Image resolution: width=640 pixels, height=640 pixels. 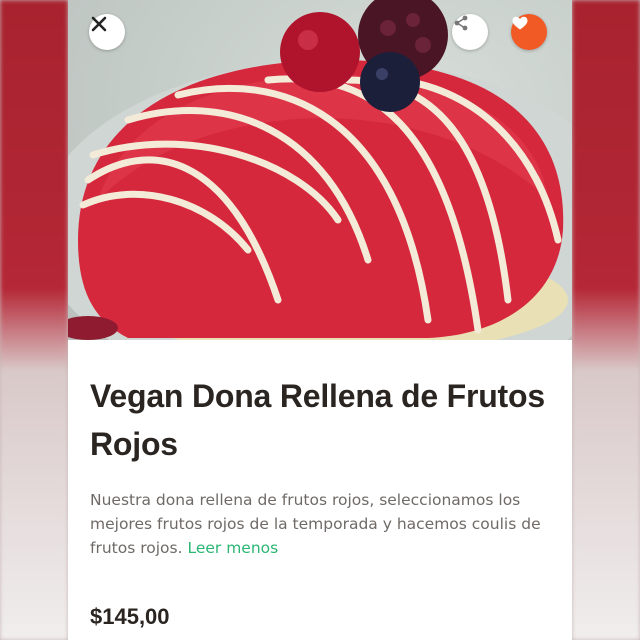 I want to click on background-blur-left, so click(x=34, y=320).